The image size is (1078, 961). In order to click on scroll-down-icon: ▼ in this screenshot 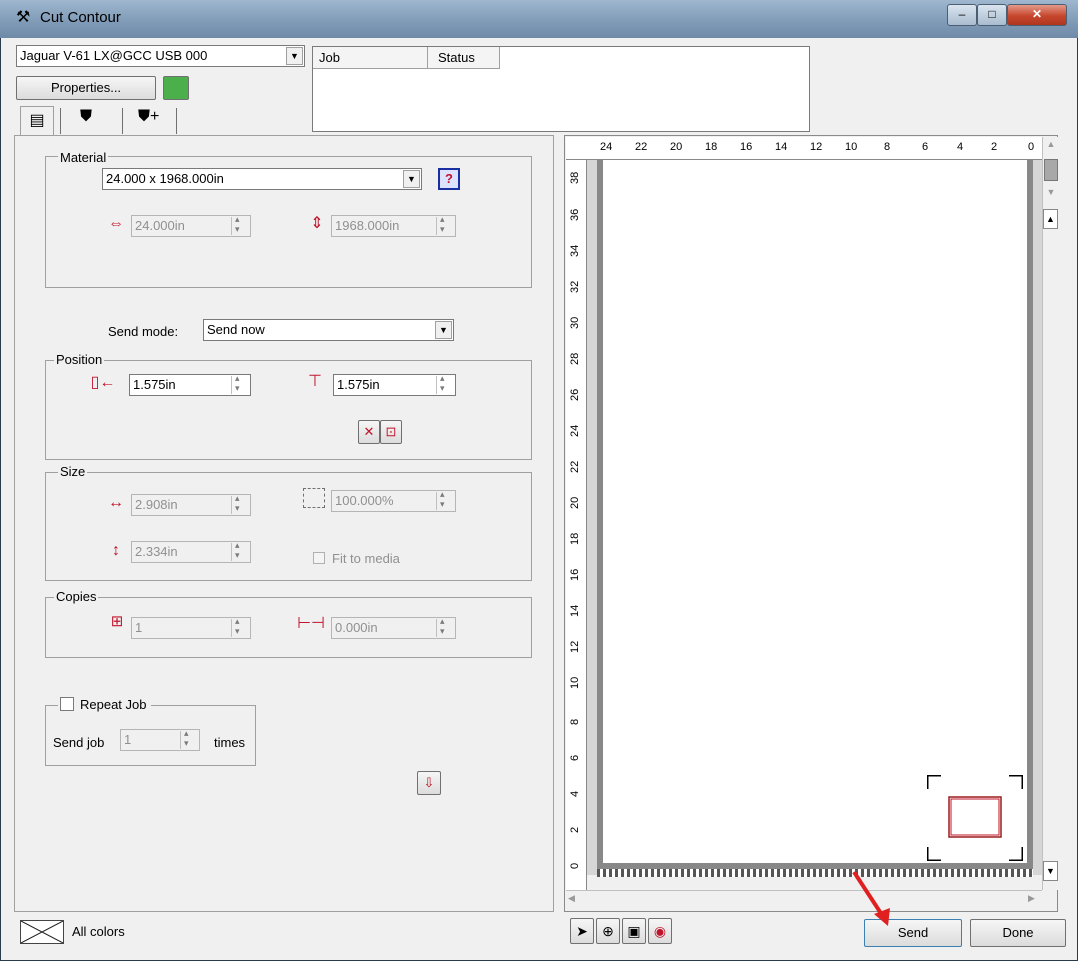, I will do `click(1051, 194)`.